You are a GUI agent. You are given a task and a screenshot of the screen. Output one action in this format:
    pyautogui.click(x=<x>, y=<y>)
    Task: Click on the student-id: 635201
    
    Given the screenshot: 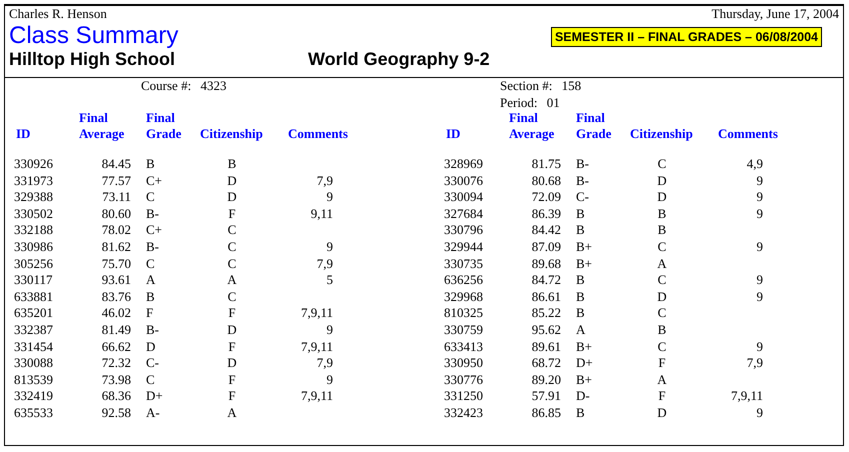 What is the action you would take?
    pyautogui.click(x=33, y=312)
    